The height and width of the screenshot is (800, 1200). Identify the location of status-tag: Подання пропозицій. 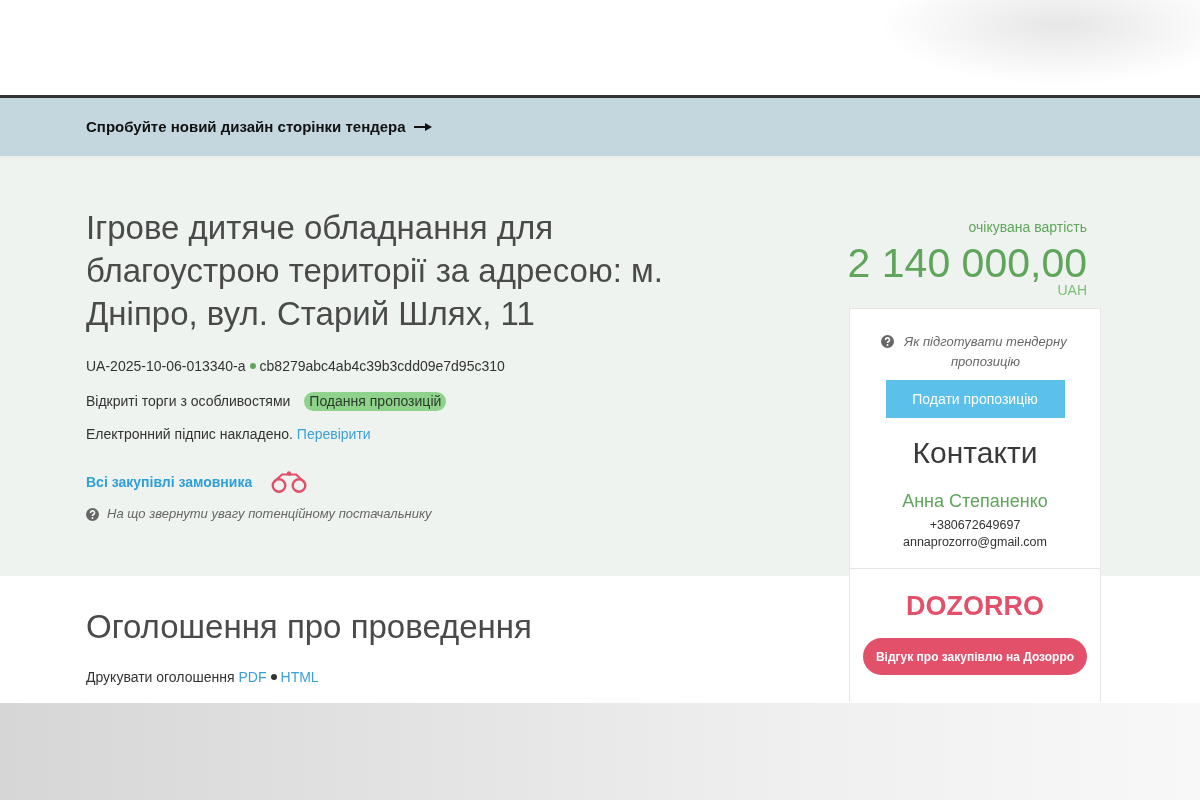
(375, 401).